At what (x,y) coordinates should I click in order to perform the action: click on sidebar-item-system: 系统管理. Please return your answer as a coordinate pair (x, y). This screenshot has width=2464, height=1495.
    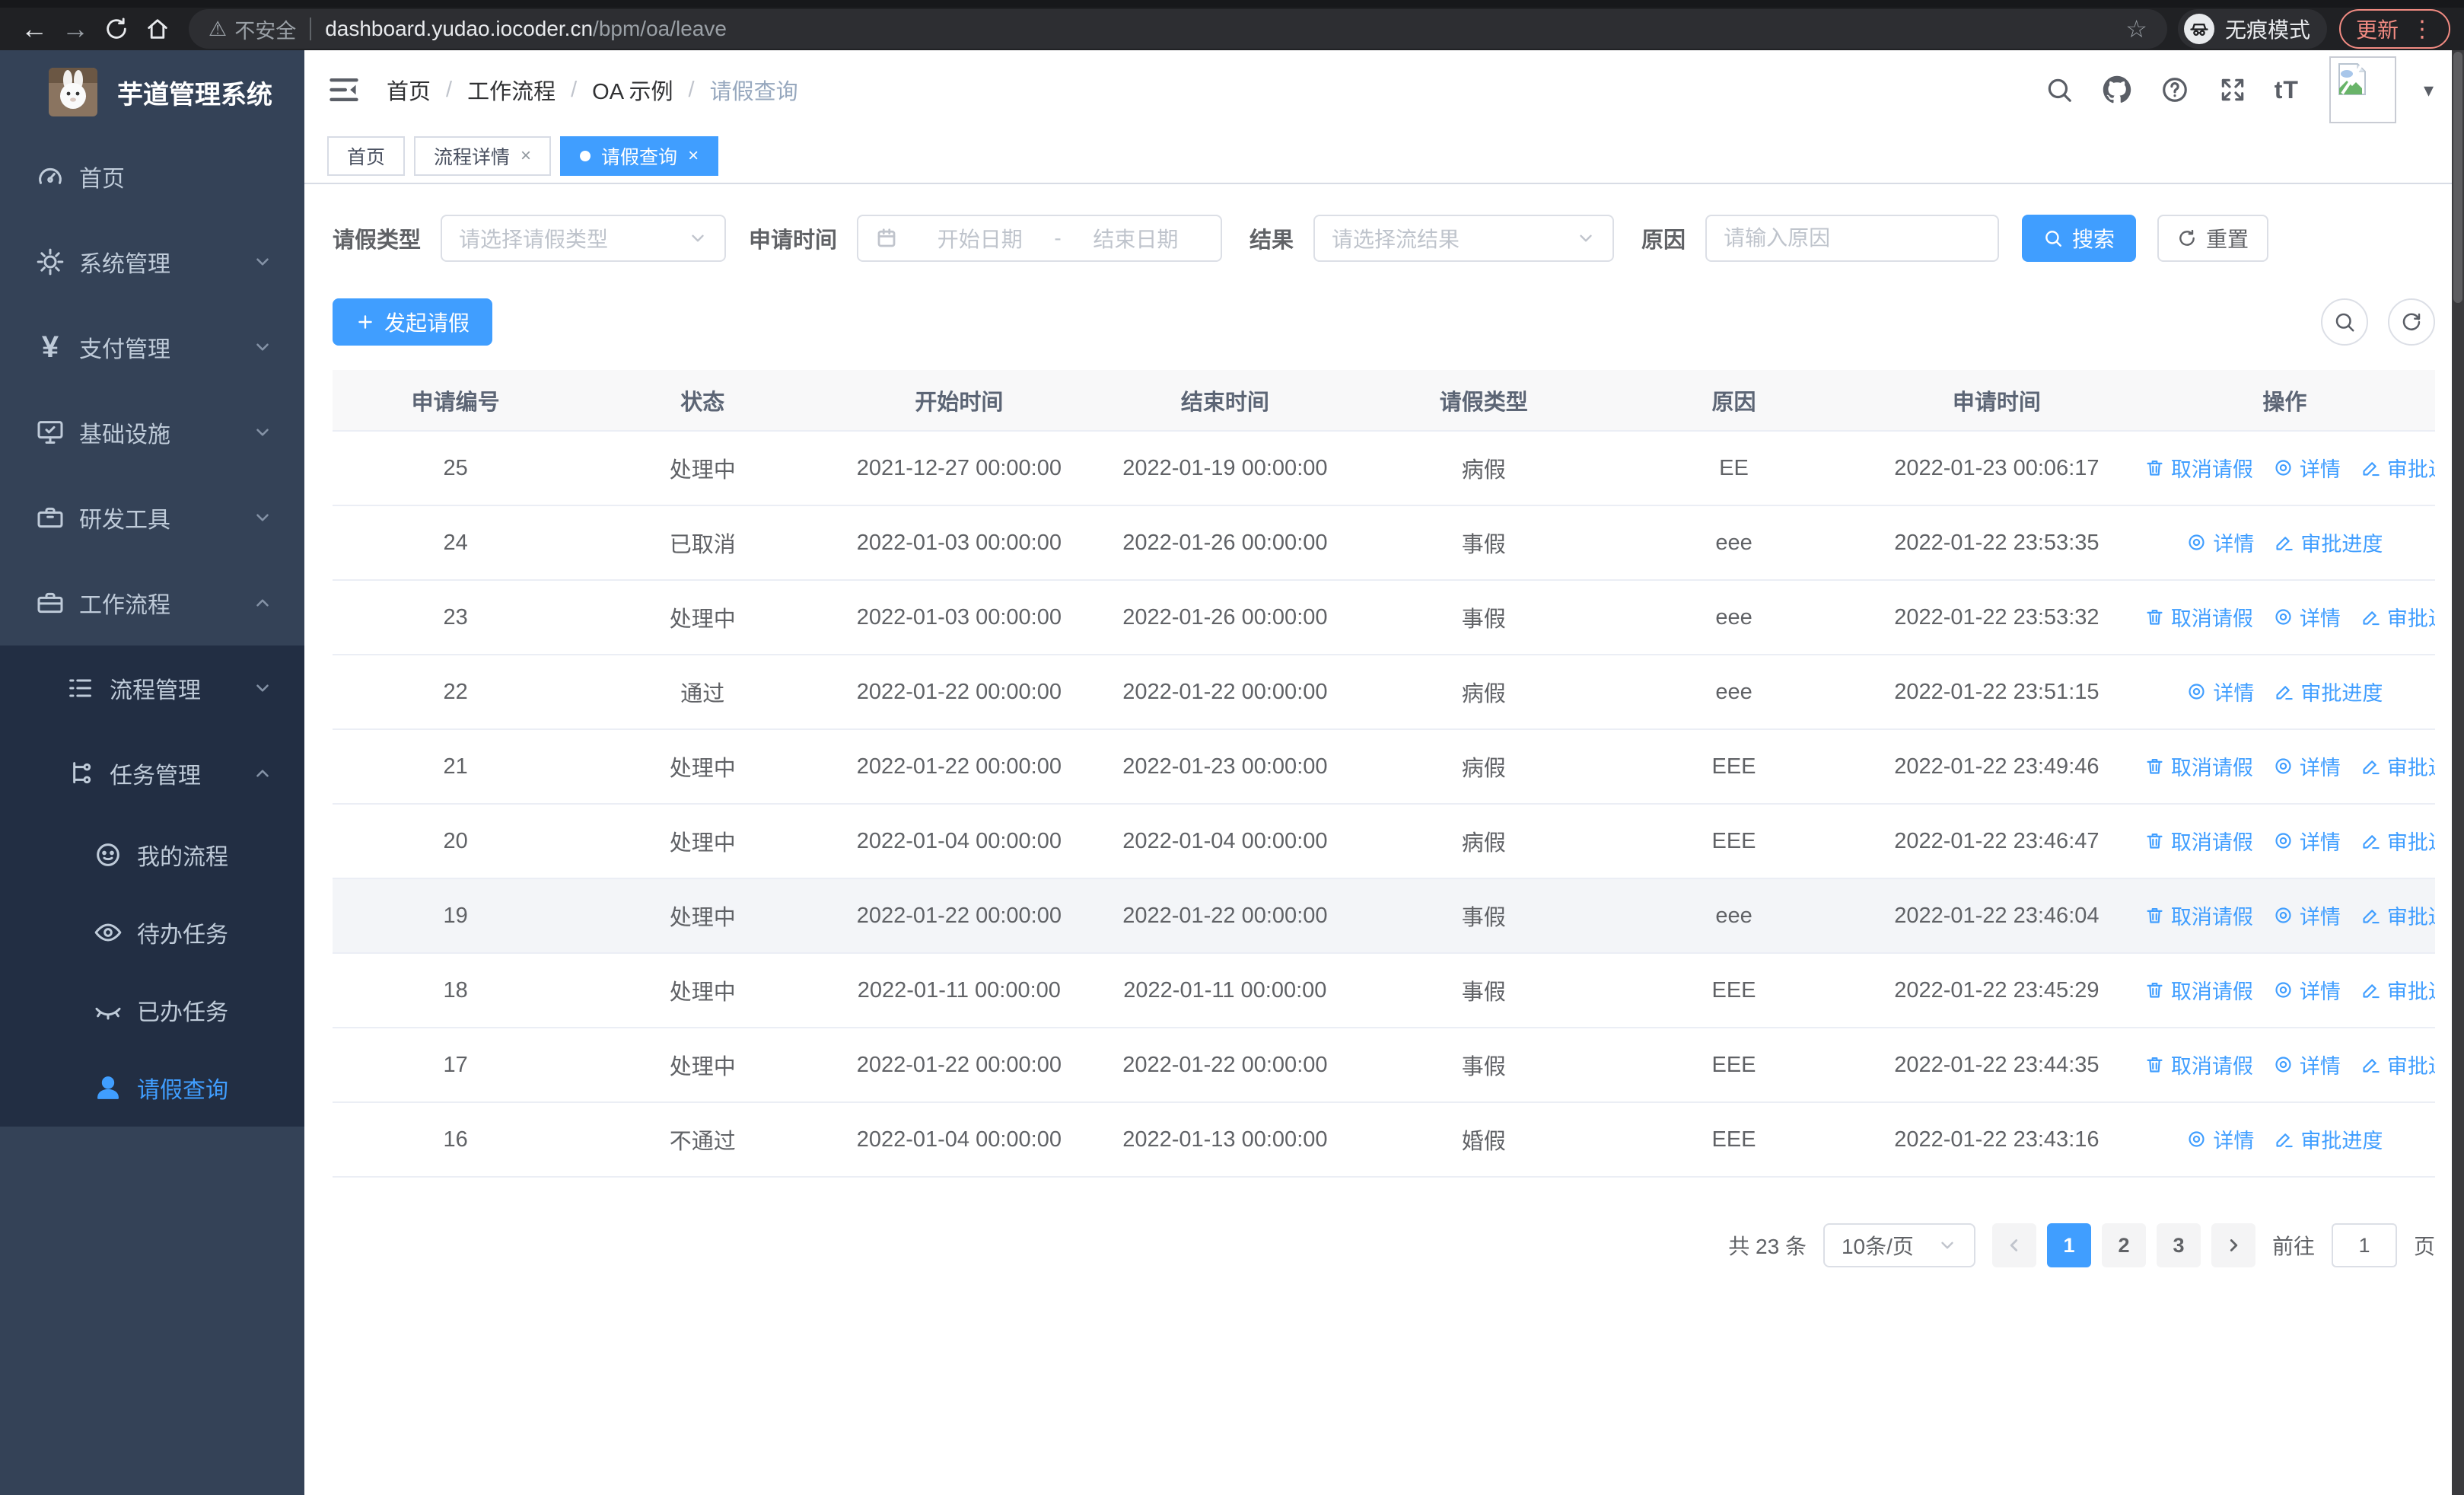
    Looking at the image, I should click on (152, 262).